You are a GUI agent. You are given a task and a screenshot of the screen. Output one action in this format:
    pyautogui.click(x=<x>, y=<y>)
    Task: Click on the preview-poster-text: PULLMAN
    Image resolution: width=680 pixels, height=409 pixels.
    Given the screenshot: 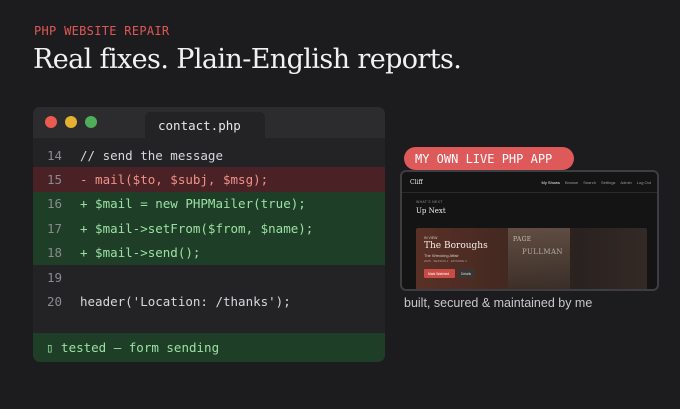 What is the action you would take?
    pyautogui.click(x=542, y=252)
    